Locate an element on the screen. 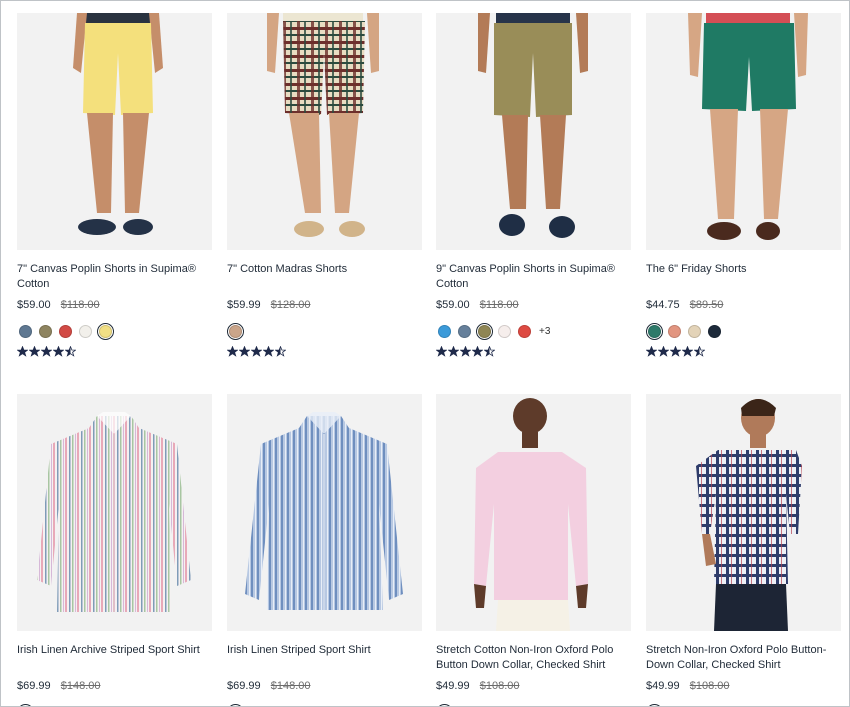 The width and height of the screenshot is (850, 707). product-title: Irish Linen Archive Striped Sport Shirt is located at coordinates (114, 658).